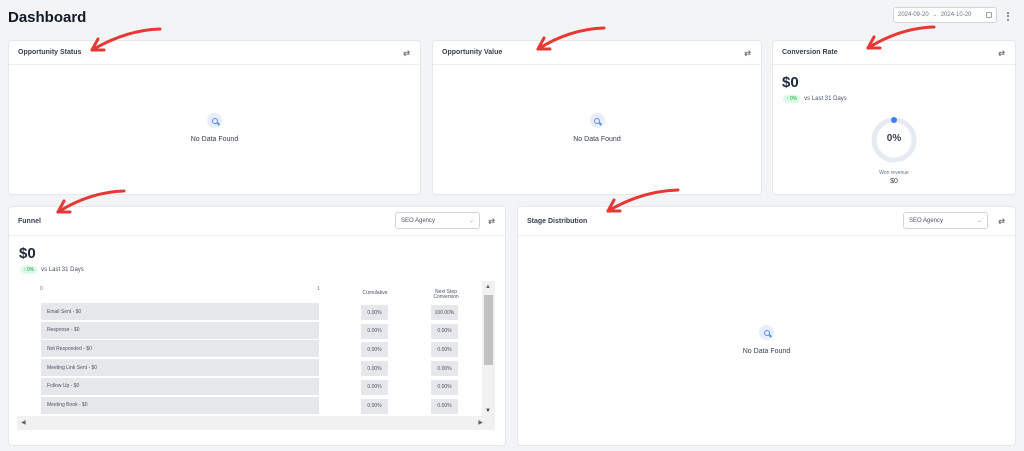  Describe the element at coordinates (790, 82) in the screenshot. I see `conversion-amount: $0` at that location.